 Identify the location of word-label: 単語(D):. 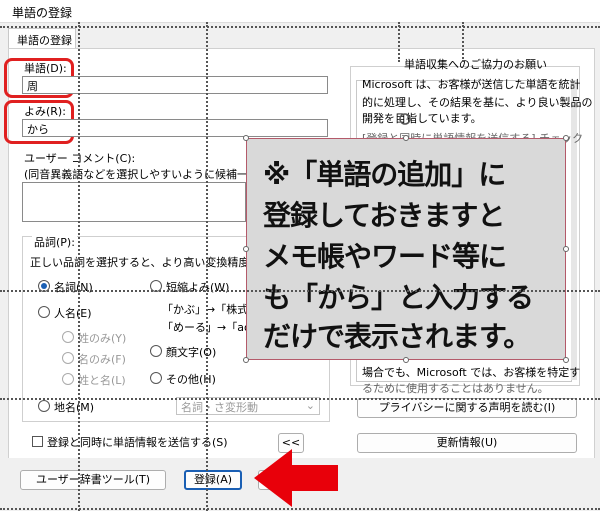
(45, 68).